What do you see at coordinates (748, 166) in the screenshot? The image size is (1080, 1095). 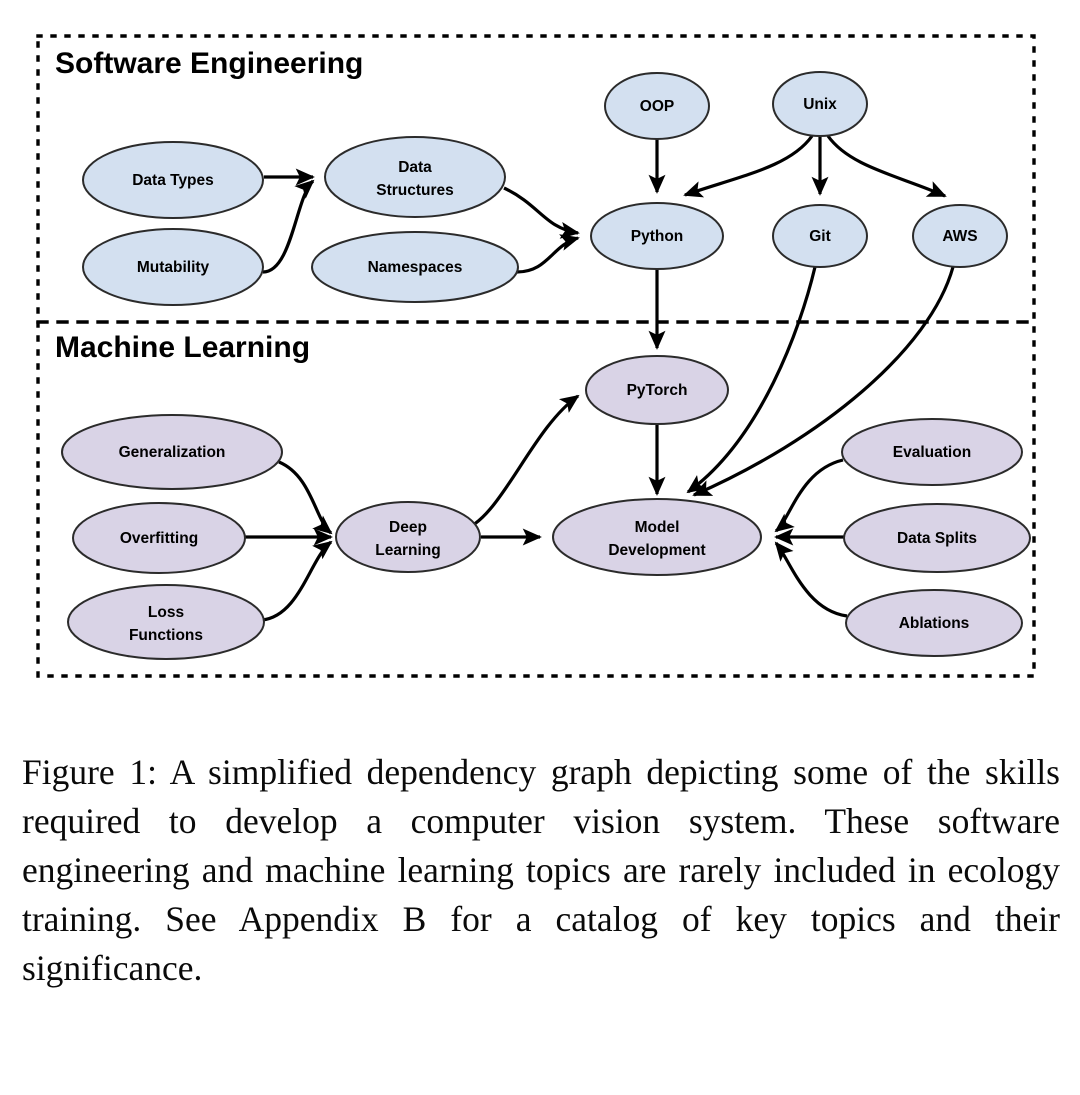 I see `edge-unix-to-python` at bounding box center [748, 166].